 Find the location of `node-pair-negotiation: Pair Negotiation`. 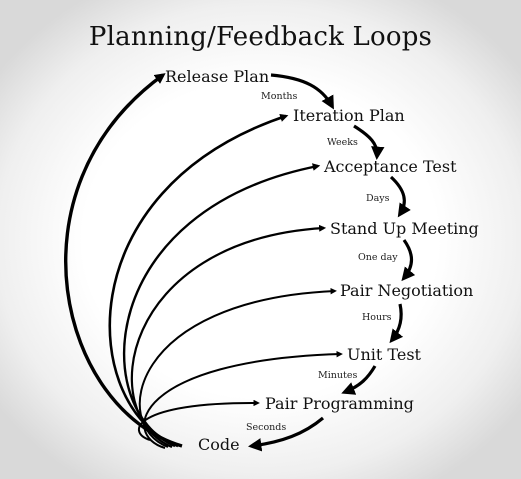

node-pair-negotiation: Pair Negotiation is located at coordinates (406, 290).